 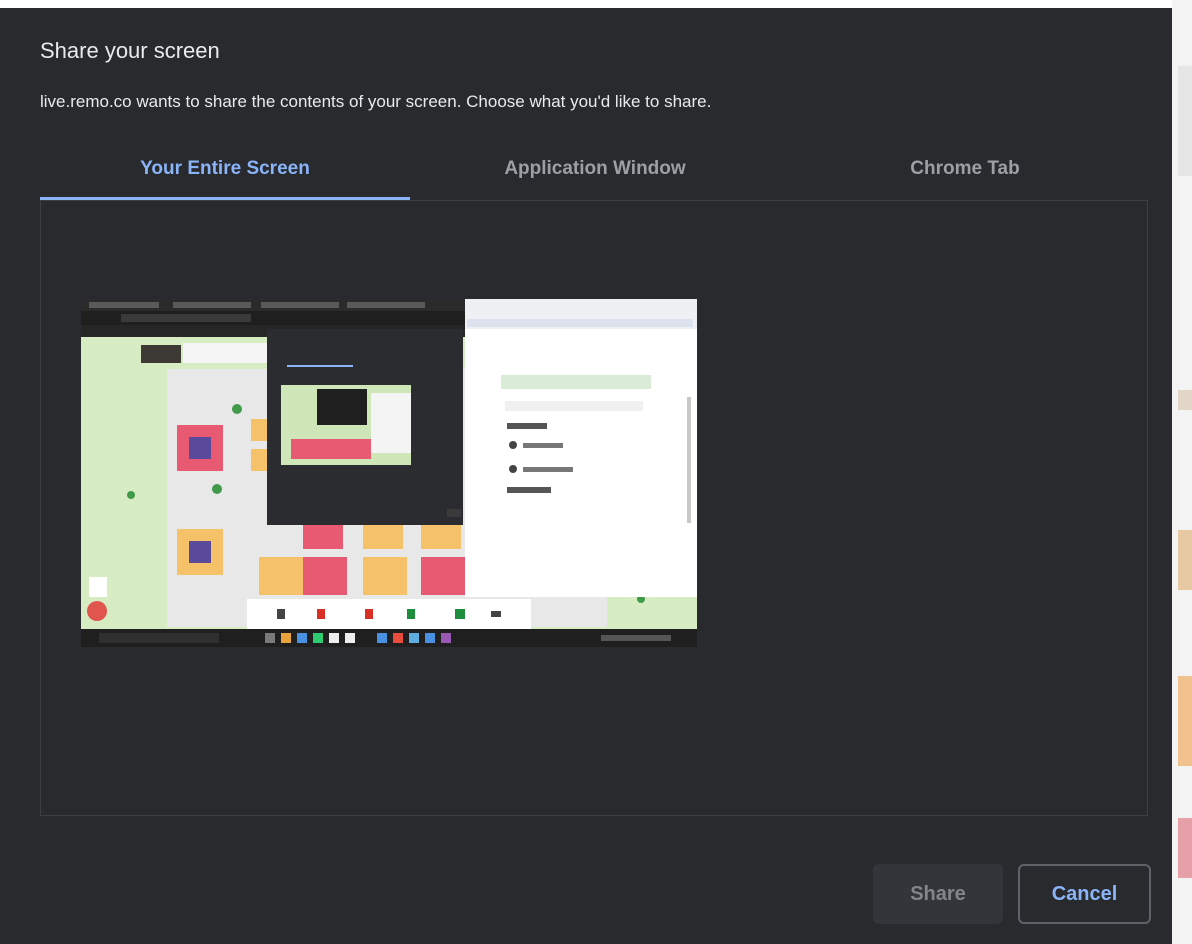 I want to click on tab-chrome-tab: Chrome Tab, so click(x=965, y=174).